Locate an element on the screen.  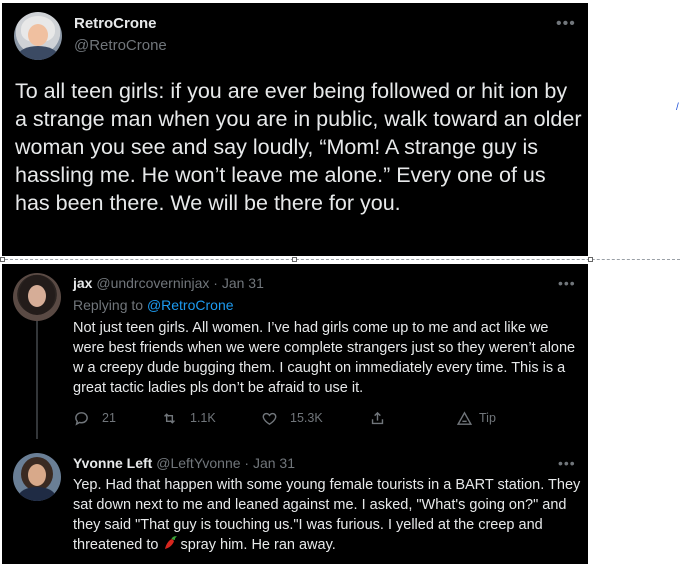
tip-label: Tip is located at coordinates (487, 418).